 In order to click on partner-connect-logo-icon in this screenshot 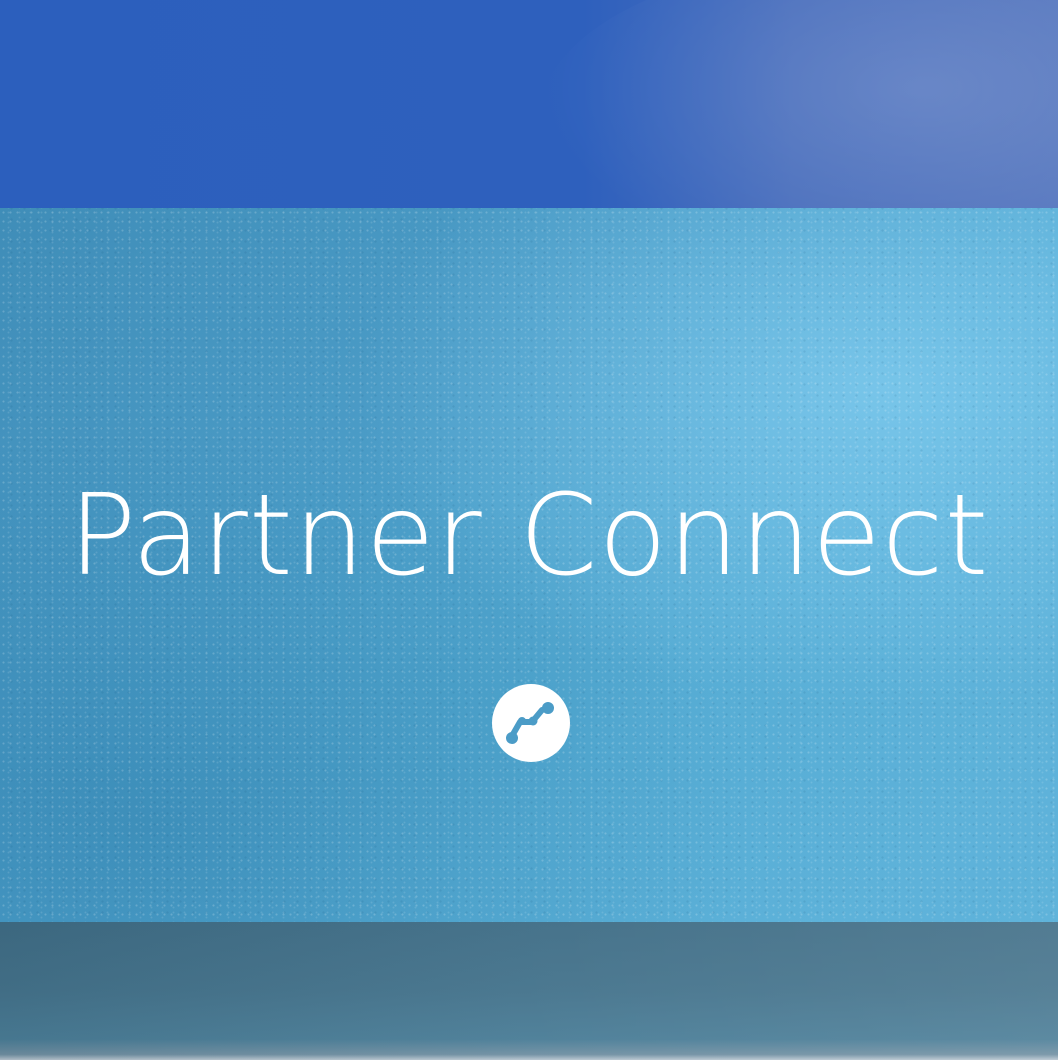, I will do `click(531, 723)`.